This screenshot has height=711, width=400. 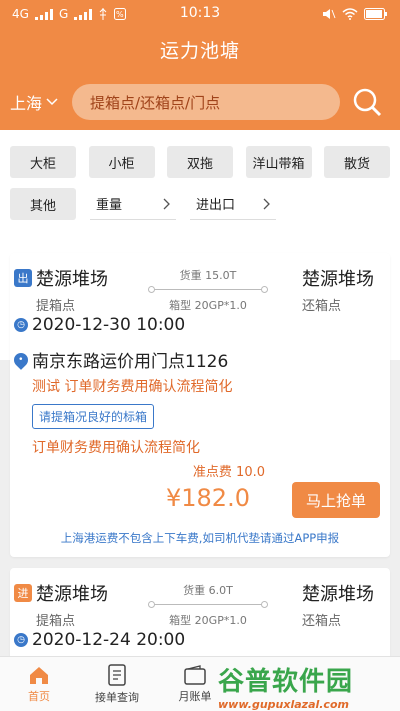 I want to click on weight-select-label: 重量, so click(x=109, y=205).